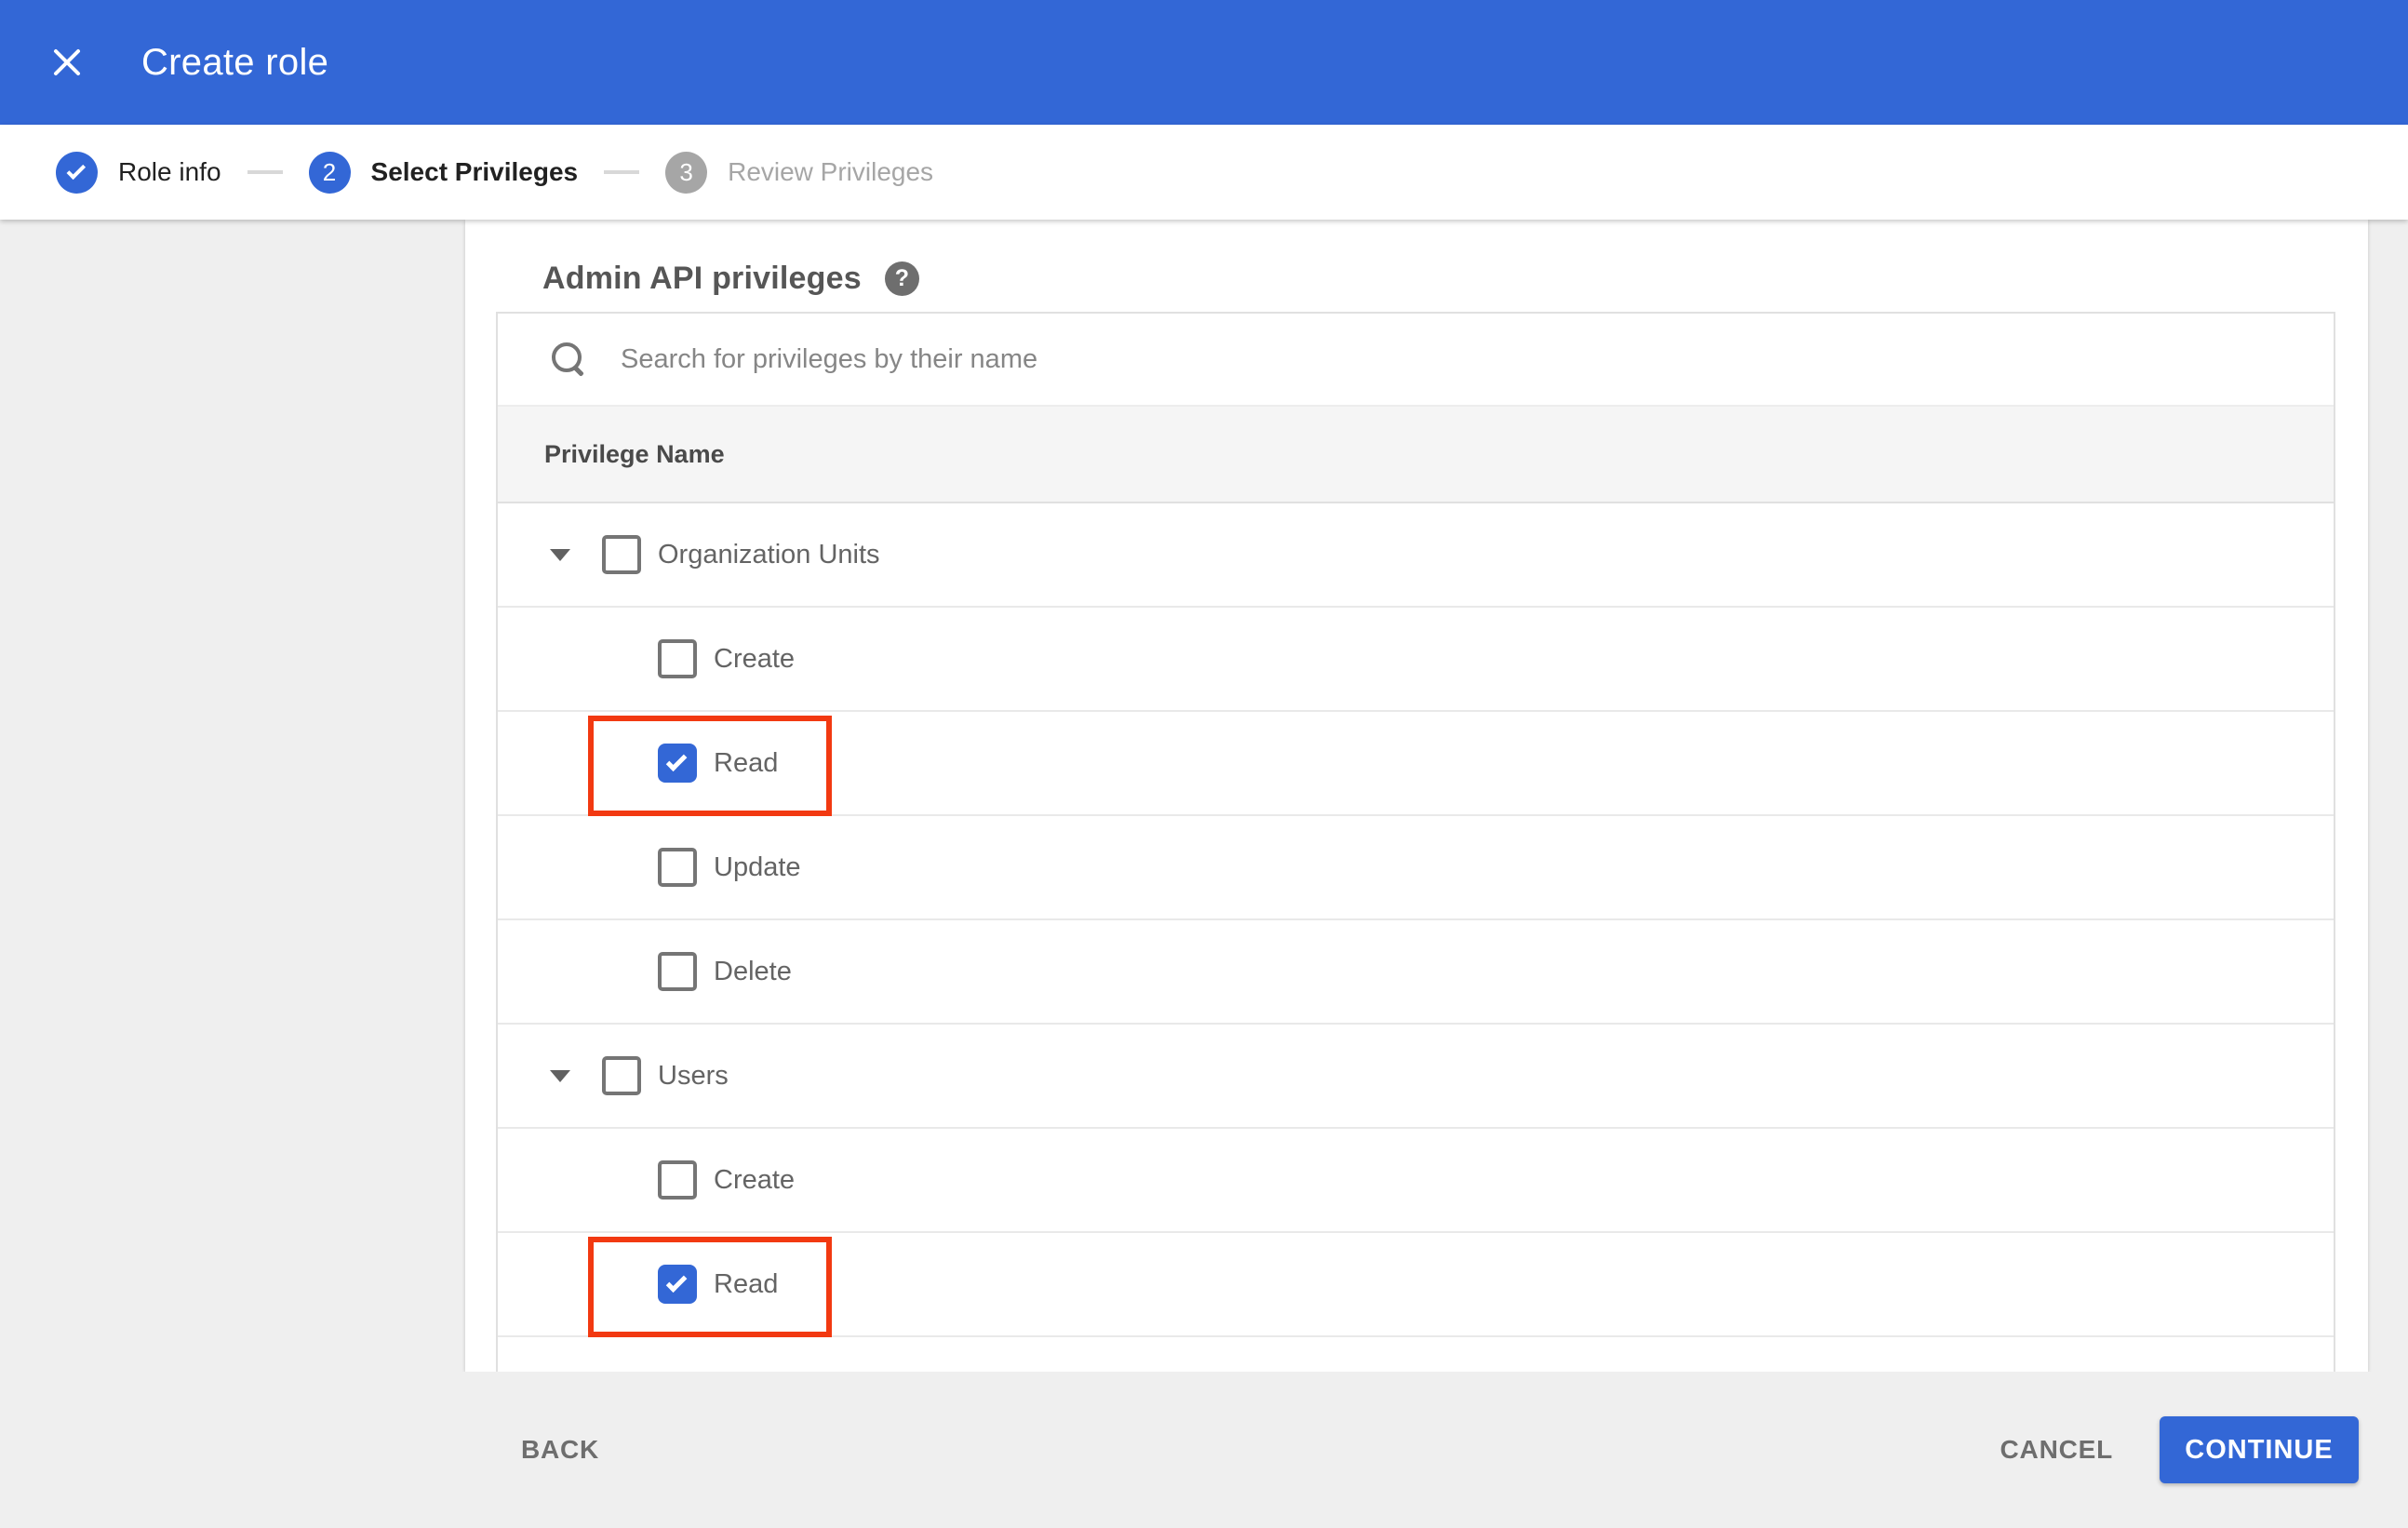 This screenshot has width=2408, height=1528. I want to click on checkbox-ou-update, so click(677, 868).